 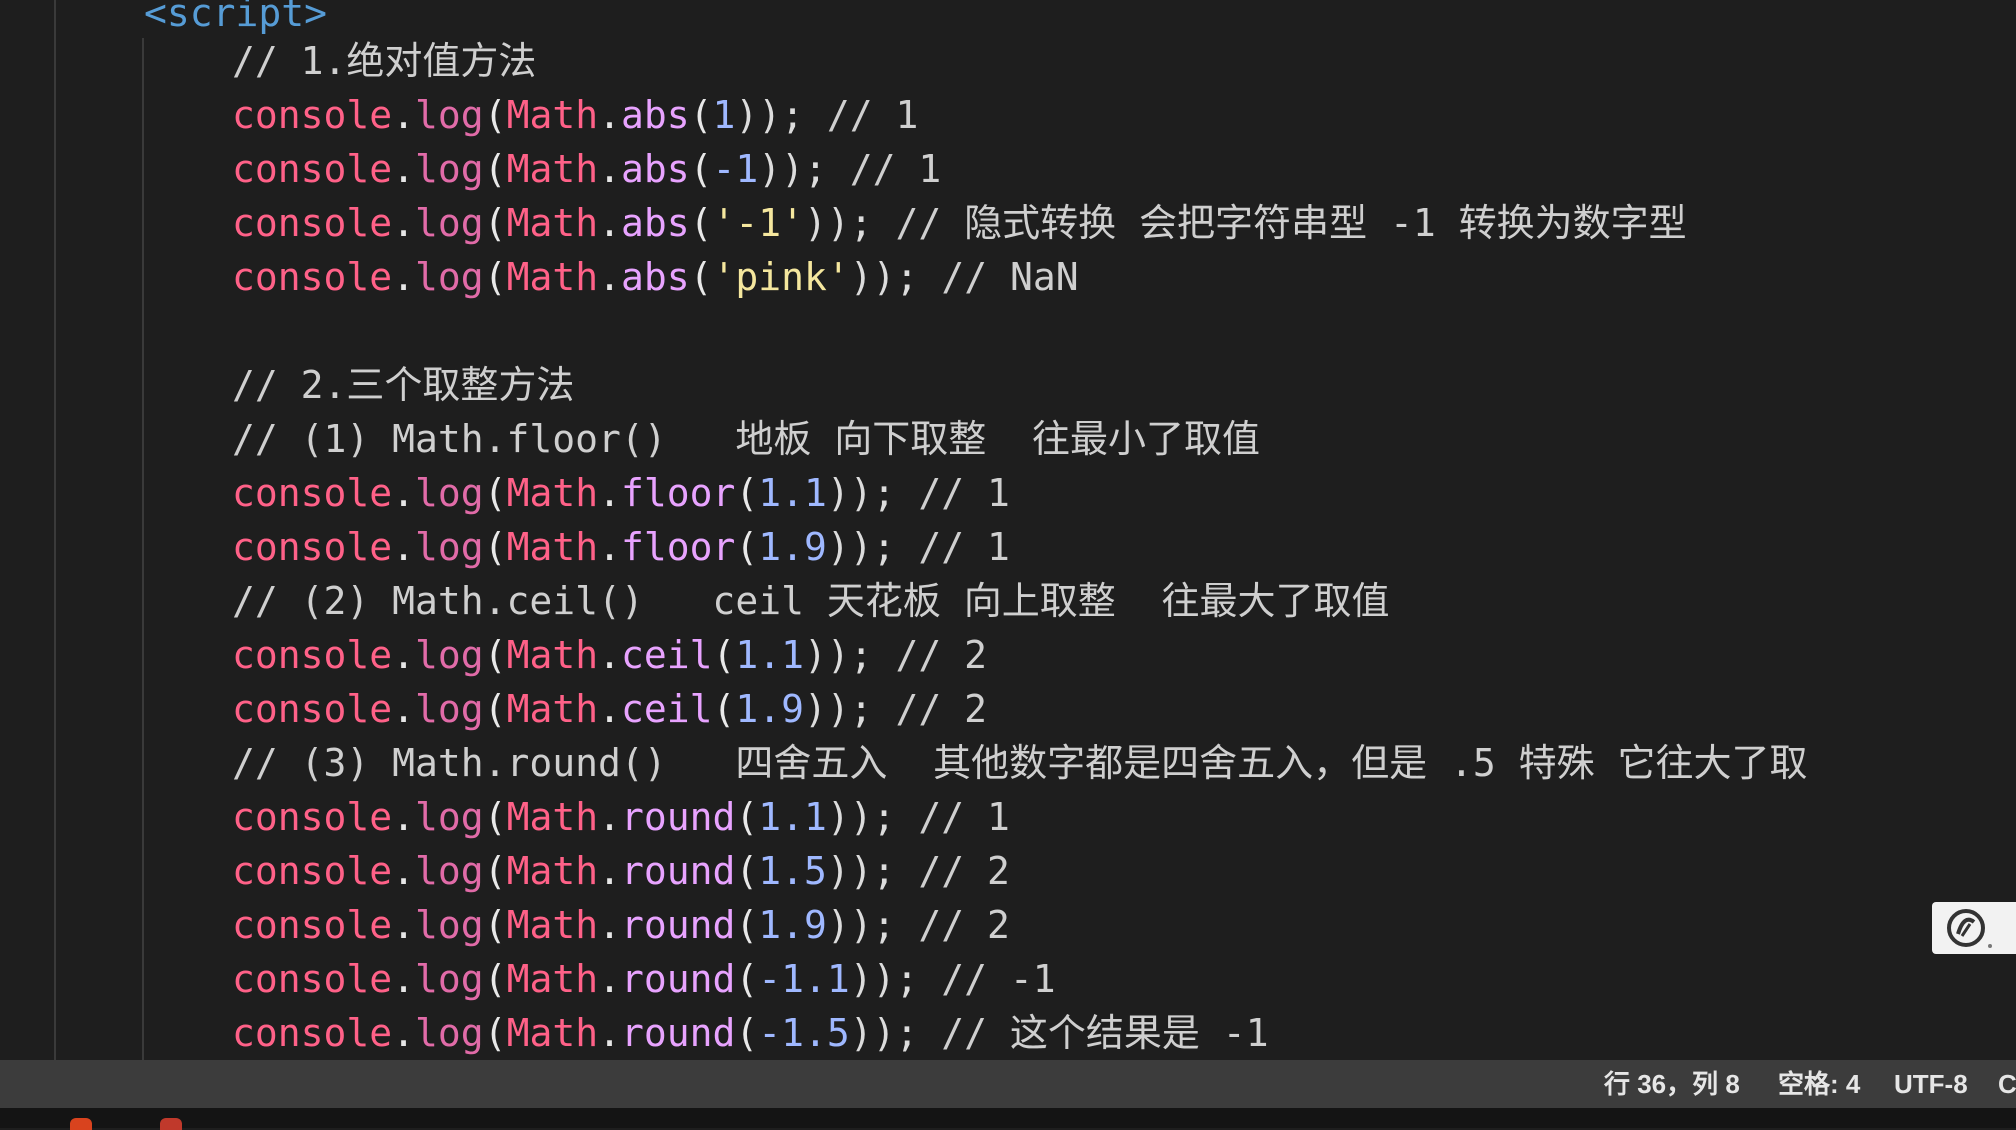 What do you see at coordinates (1008, 1119) in the screenshot?
I see `taskbar` at bounding box center [1008, 1119].